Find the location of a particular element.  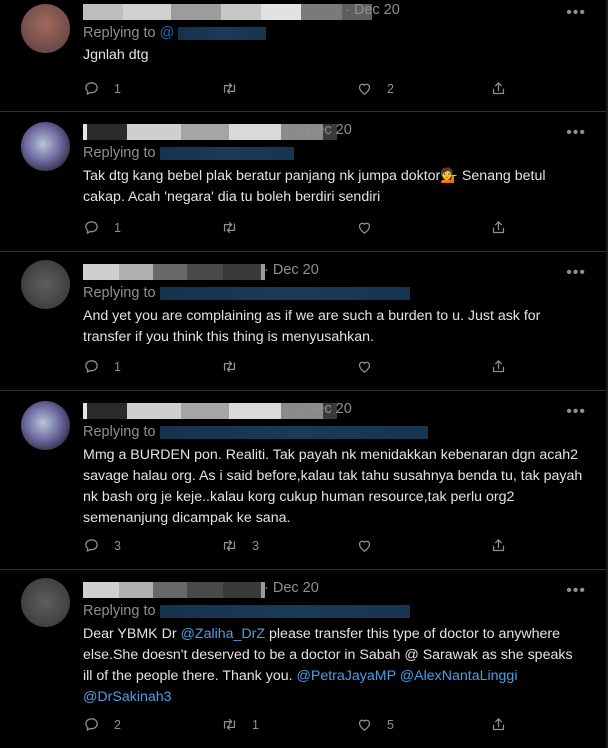

reply-button: 3 is located at coordinates (102, 545).